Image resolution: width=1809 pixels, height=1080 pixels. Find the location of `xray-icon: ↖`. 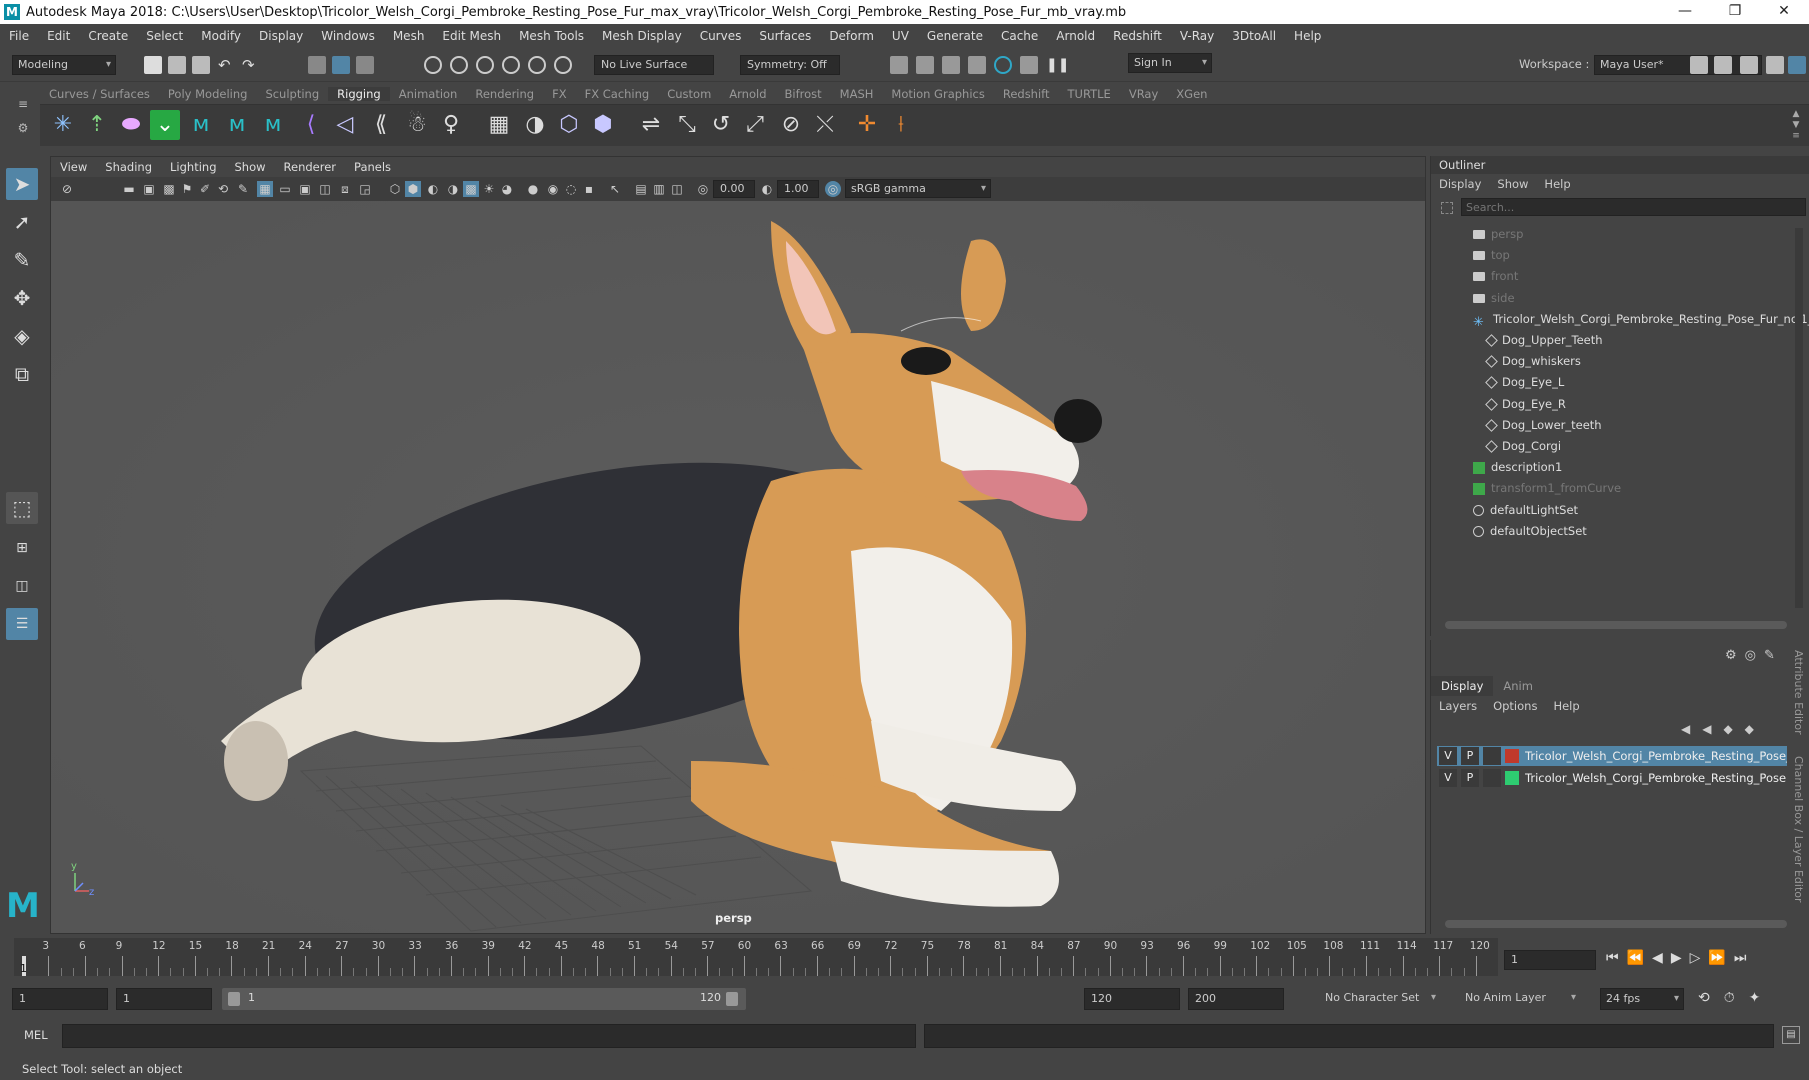

xray-icon: ↖ is located at coordinates (615, 189).